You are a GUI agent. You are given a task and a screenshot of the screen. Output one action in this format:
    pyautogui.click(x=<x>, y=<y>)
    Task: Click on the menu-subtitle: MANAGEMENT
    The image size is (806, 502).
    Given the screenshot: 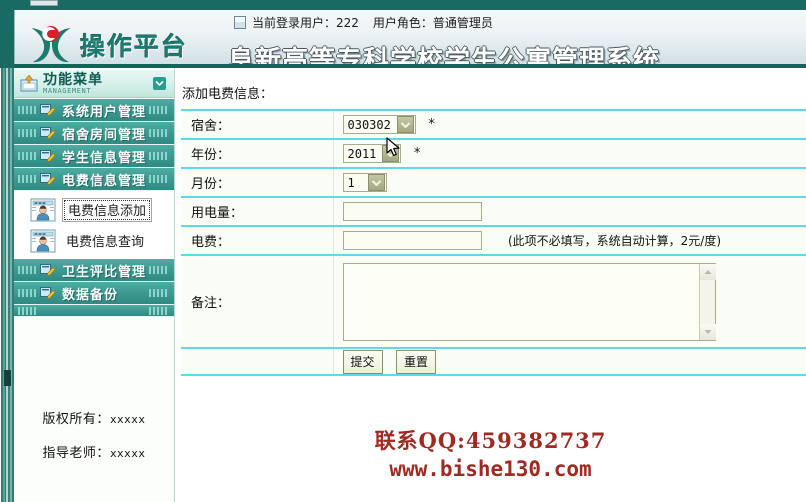 What is the action you would take?
    pyautogui.click(x=67, y=90)
    